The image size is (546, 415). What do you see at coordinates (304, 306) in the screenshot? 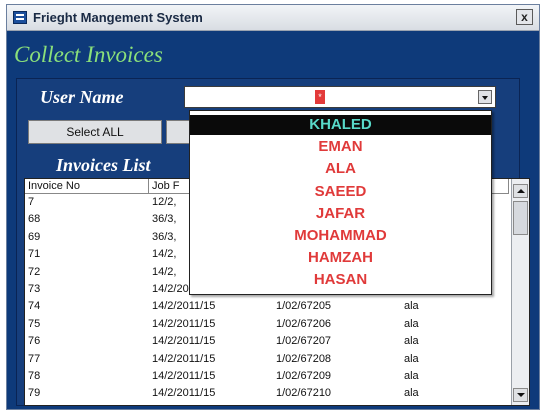
I see `table-cell: 1/02/67205` at bounding box center [304, 306].